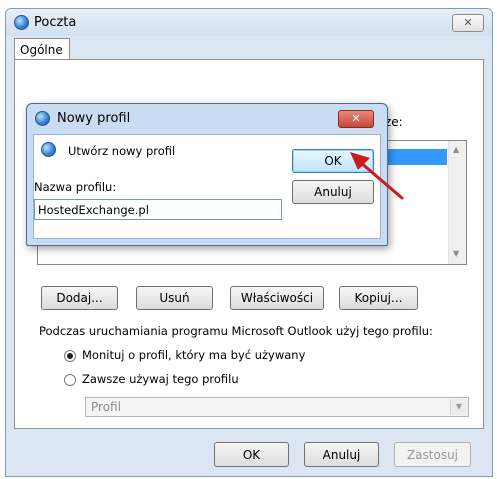  What do you see at coordinates (277, 298) in the screenshot?
I see `properties-button: Właściwości` at bounding box center [277, 298].